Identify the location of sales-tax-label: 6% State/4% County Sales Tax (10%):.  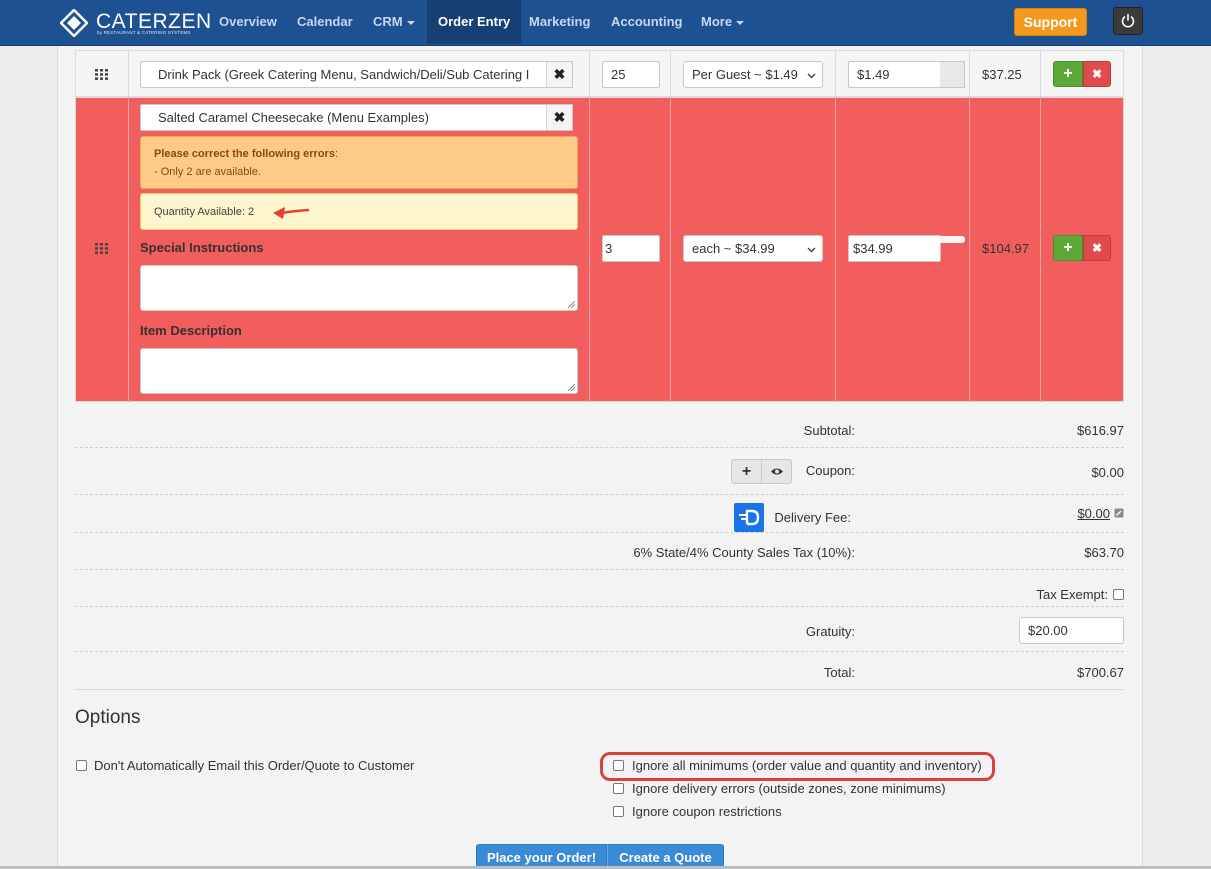
(744, 552).